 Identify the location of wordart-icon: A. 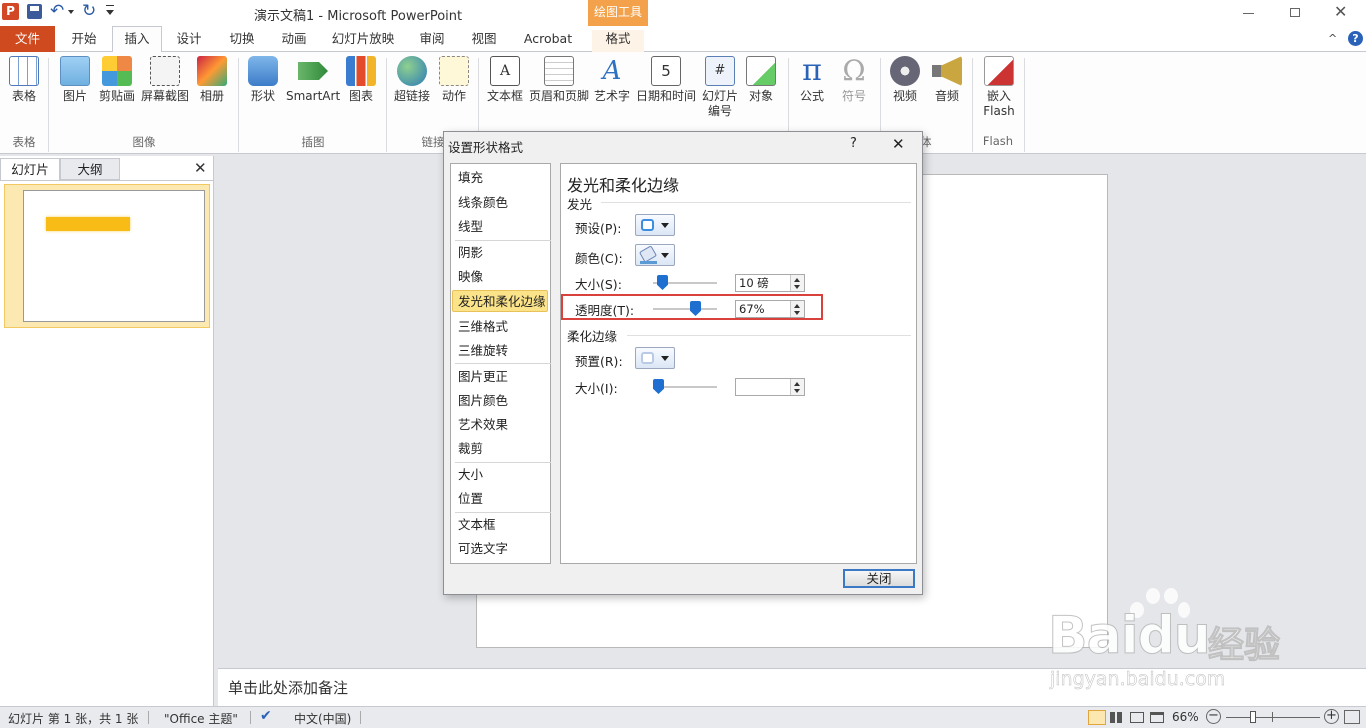
(612, 71).